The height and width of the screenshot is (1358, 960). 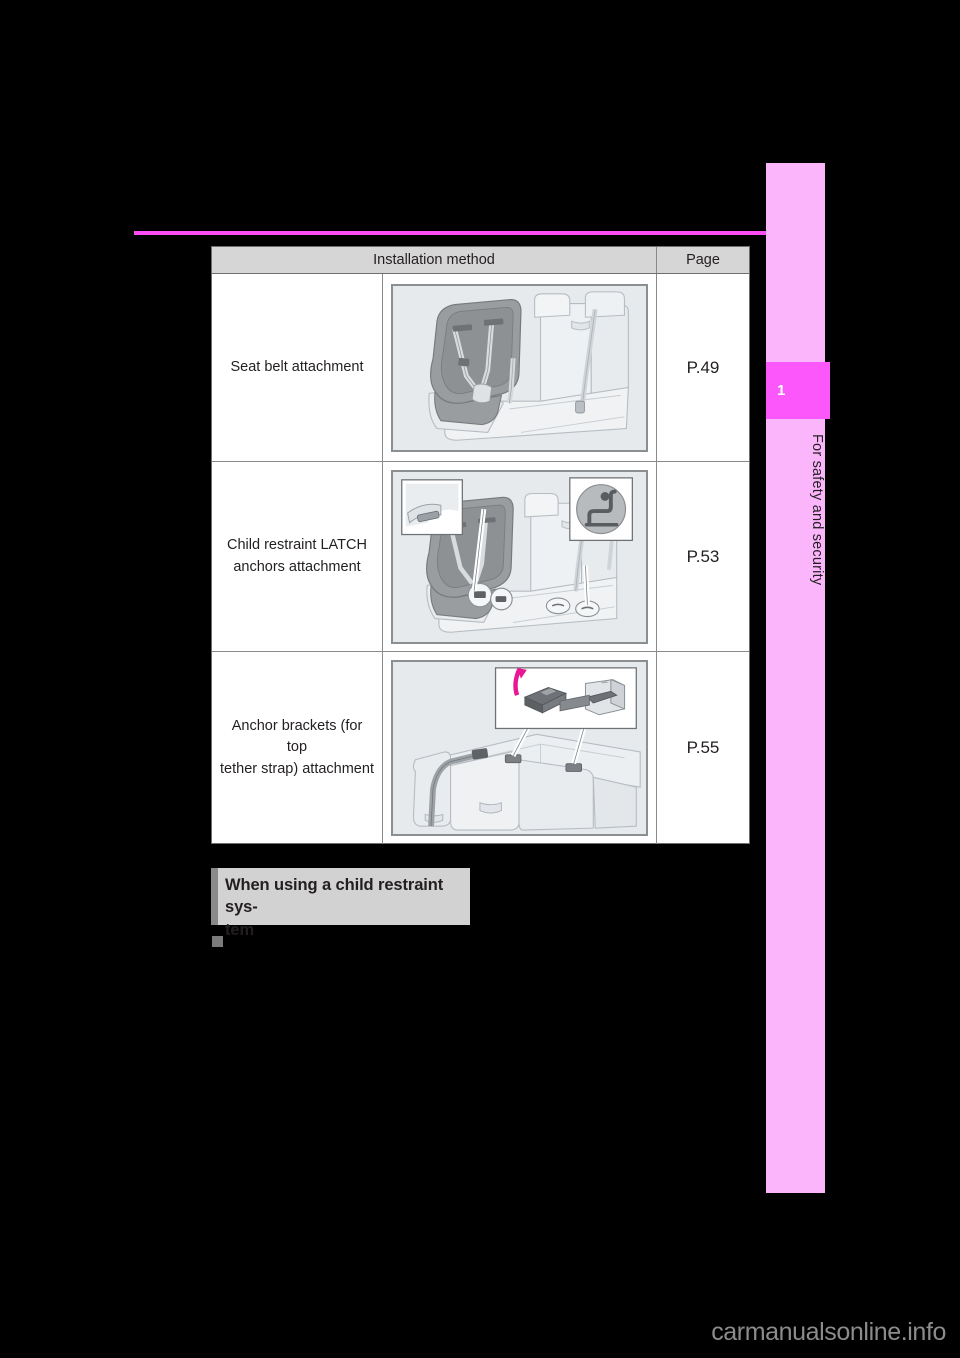 I want to click on row-page-reference: P.55, so click(x=703, y=747).